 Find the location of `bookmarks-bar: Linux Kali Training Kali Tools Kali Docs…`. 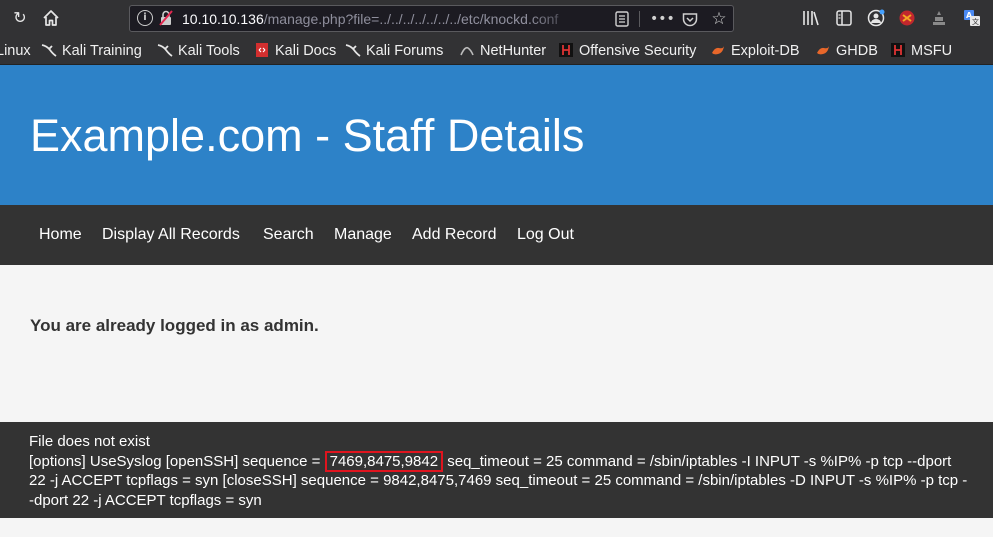

bookmarks-bar: Linux Kali Training Kali Tools Kali Docs… is located at coordinates (496, 51).